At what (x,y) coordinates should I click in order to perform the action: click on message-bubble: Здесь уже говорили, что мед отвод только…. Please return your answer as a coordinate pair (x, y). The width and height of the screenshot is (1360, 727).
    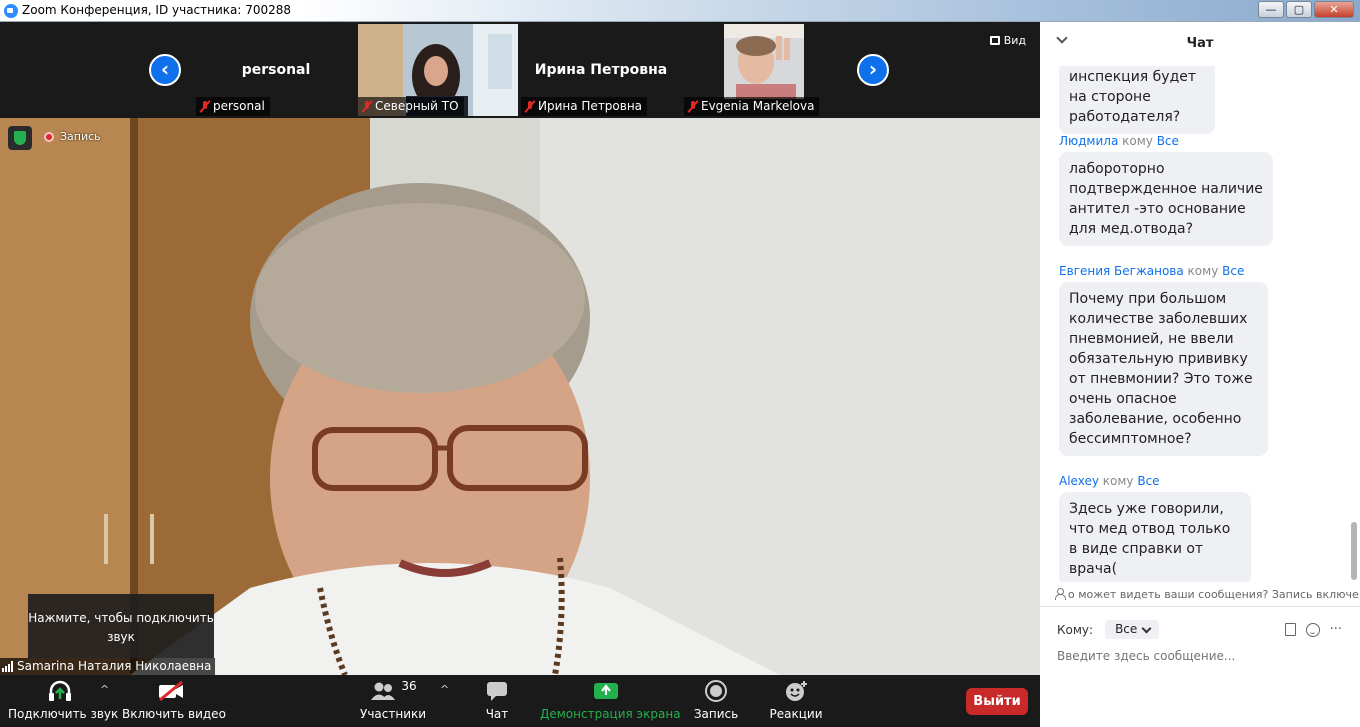
    Looking at the image, I should click on (1155, 537).